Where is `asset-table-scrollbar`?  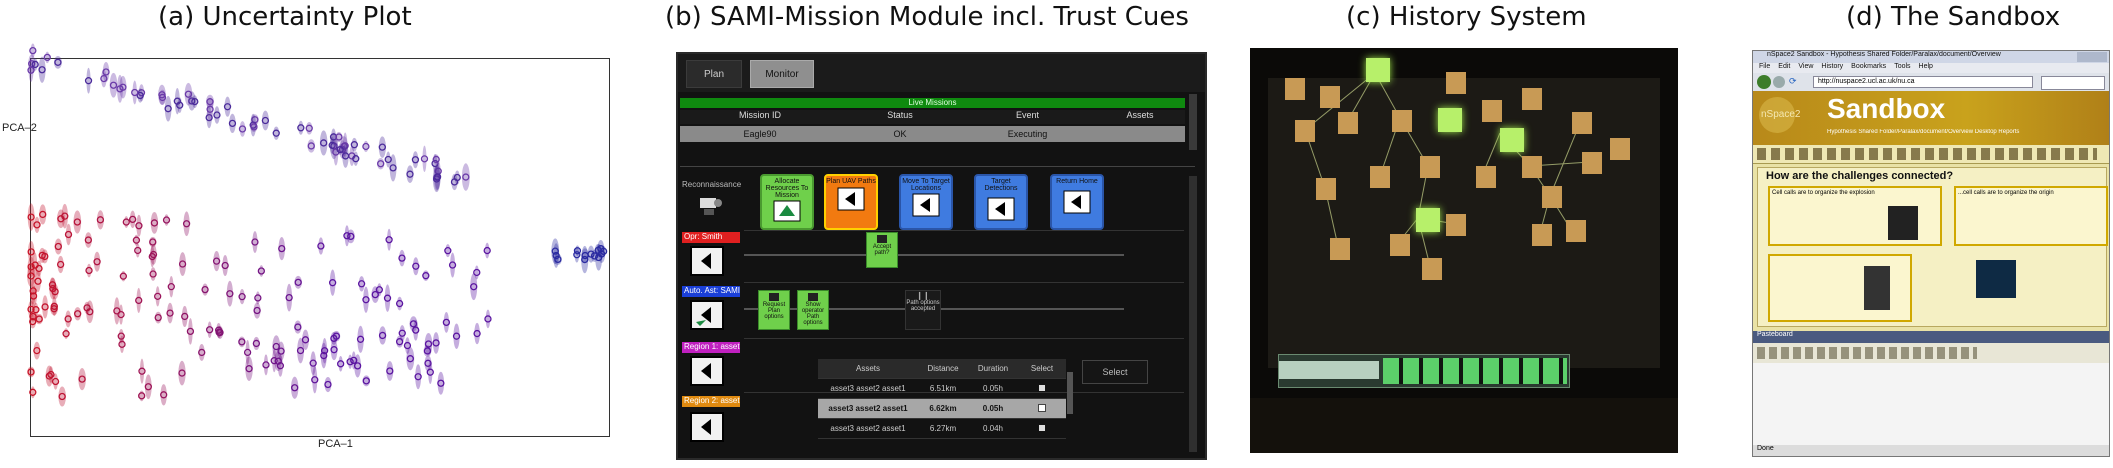
asset-table-scrollbar is located at coordinates (1070, 393).